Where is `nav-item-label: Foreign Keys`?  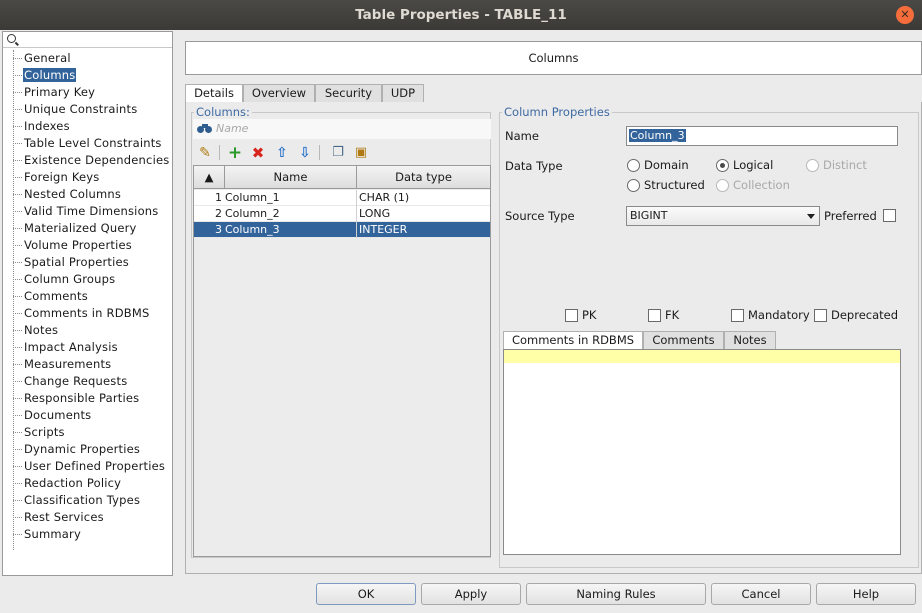
nav-item-label: Foreign Keys is located at coordinates (62, 177).